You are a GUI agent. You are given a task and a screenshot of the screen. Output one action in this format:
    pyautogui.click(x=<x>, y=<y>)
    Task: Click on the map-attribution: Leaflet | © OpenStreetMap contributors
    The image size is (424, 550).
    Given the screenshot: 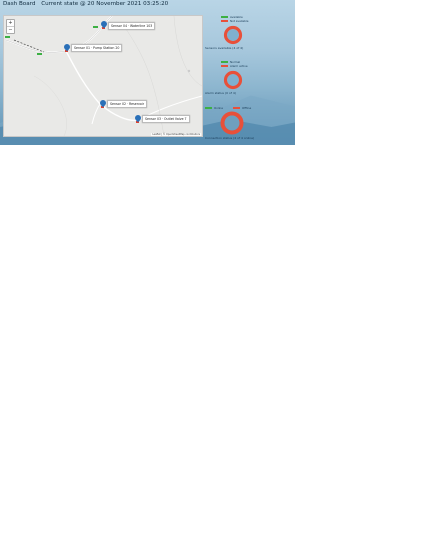 What is the action you would take?
    pyautogui.click(x=176, y=134)
    